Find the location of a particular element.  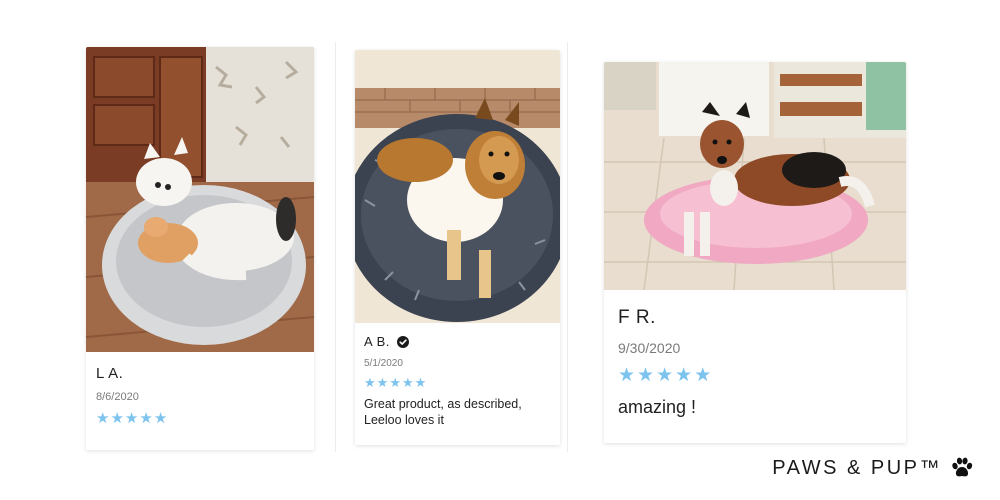

review-date: 9/30/2020 is located at coordinates (649, 348).